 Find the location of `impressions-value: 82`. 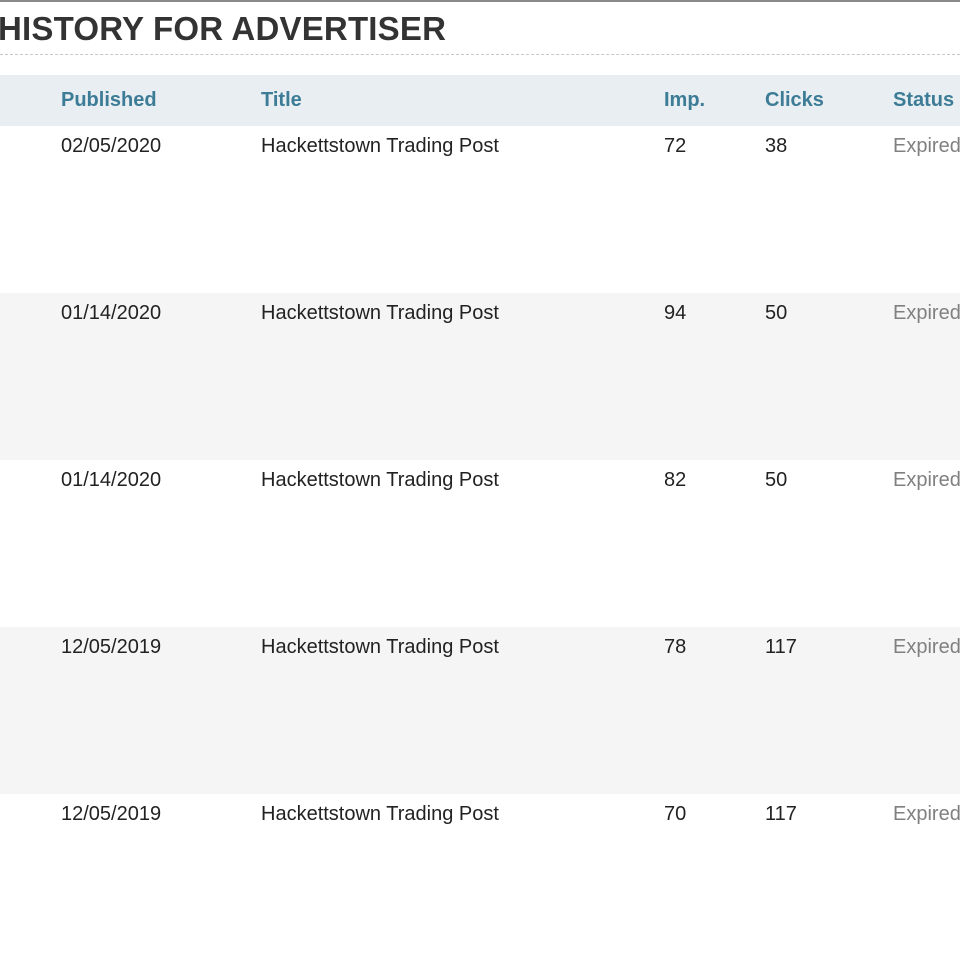

impressions-value: 82 is located at coordinates (675, 480).